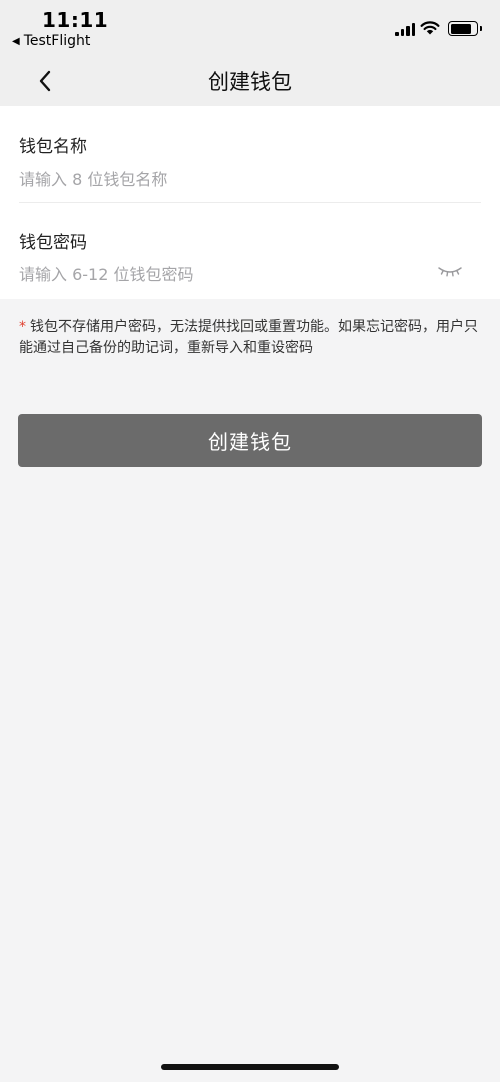 Image resolution: width=500 pixels, height=1082 pixels. I want to click on status-time: 11:11, so click(75, 20).